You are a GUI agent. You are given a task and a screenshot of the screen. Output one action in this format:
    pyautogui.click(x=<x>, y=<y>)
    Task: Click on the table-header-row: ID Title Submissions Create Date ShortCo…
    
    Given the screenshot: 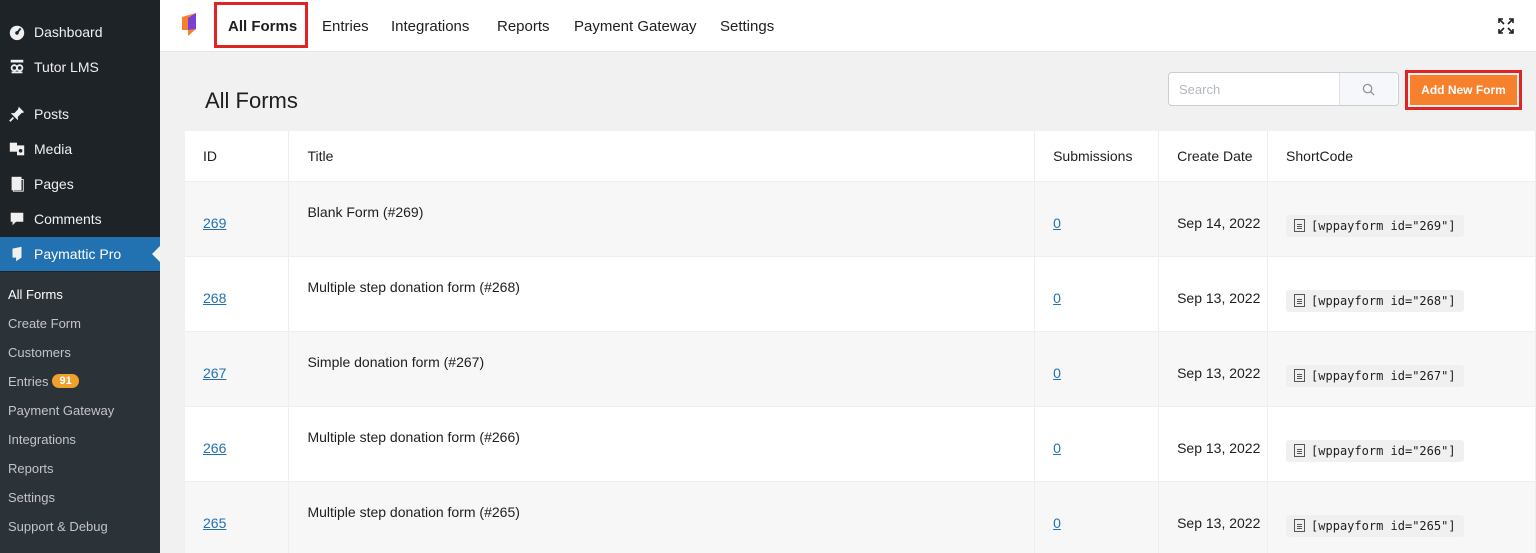 What is the action you would take?
    pyautogui.click(x=860, y=156)
    